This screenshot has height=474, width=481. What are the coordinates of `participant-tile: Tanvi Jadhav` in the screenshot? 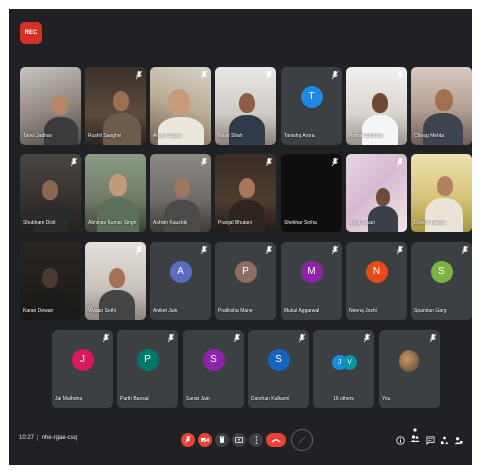 It's located at (50, 106).